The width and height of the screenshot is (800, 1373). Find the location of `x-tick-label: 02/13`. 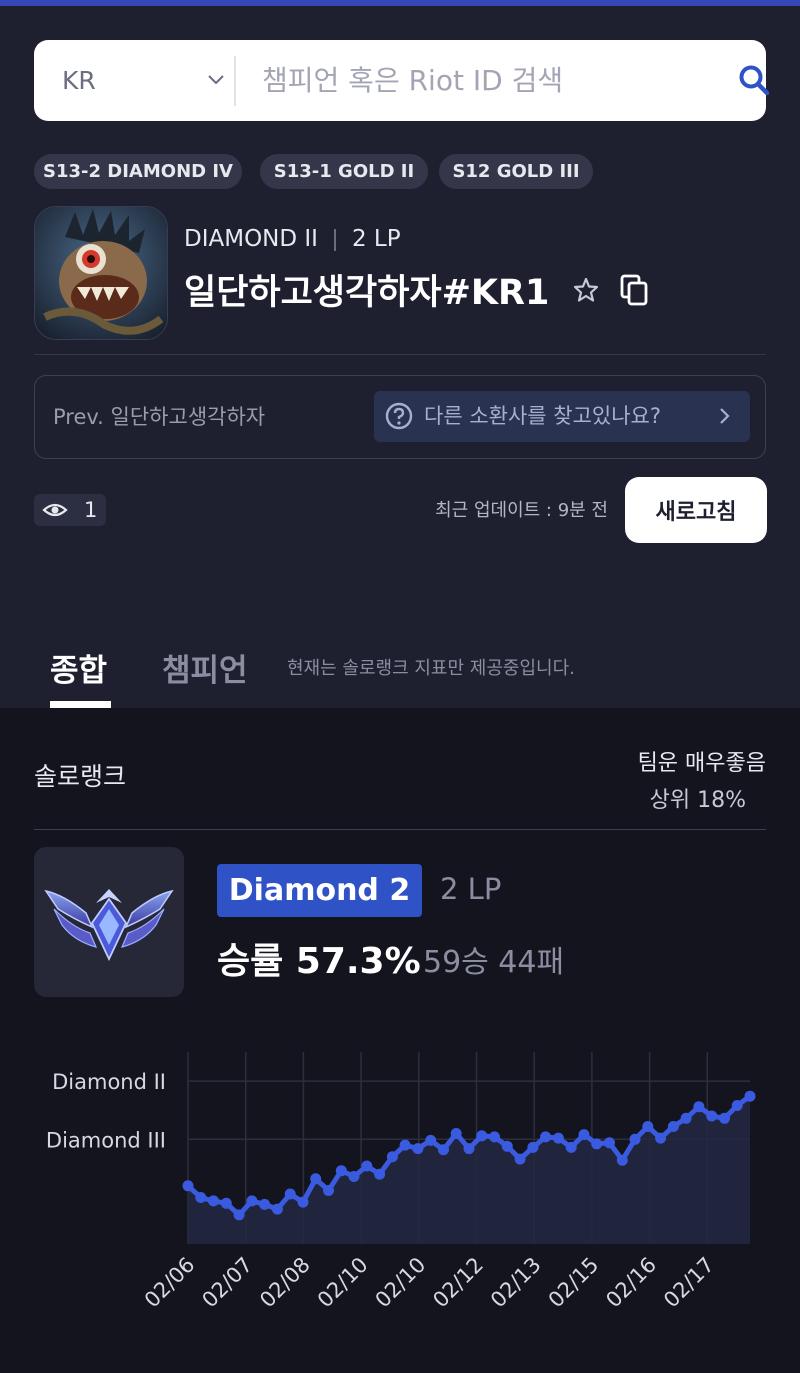

x-tick-label: 02/13 is located at coordinates (516, 1283).